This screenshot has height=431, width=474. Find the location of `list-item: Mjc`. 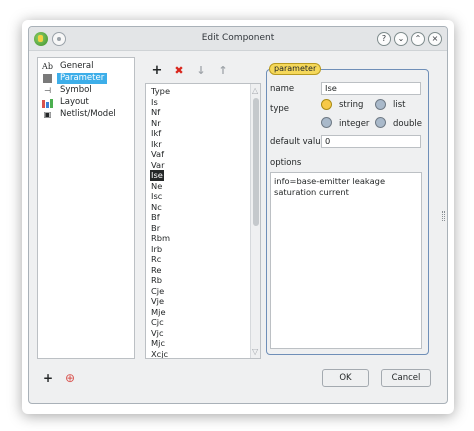

list-item: Mjc is located at coordinates (158, 343).